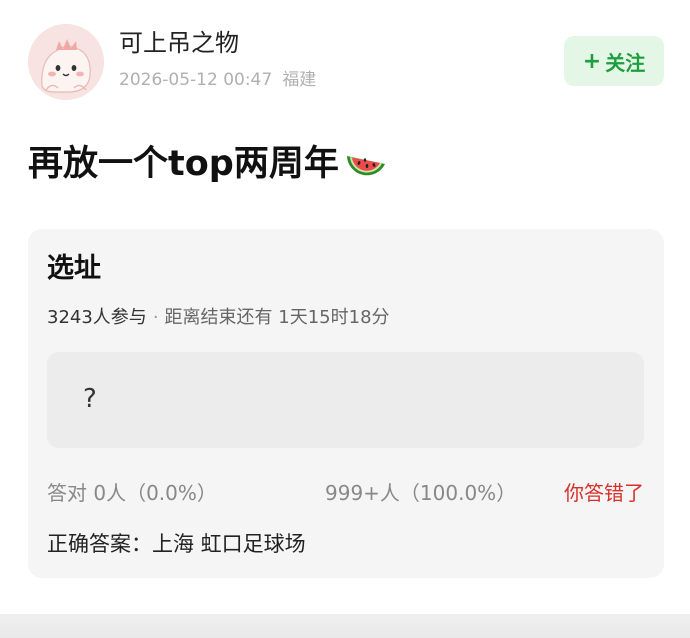  Describe the element at coordinates (277, 317) in the screenshot. I see `quiz-deadline: 距离结束还有 1天15时18分` at that location.